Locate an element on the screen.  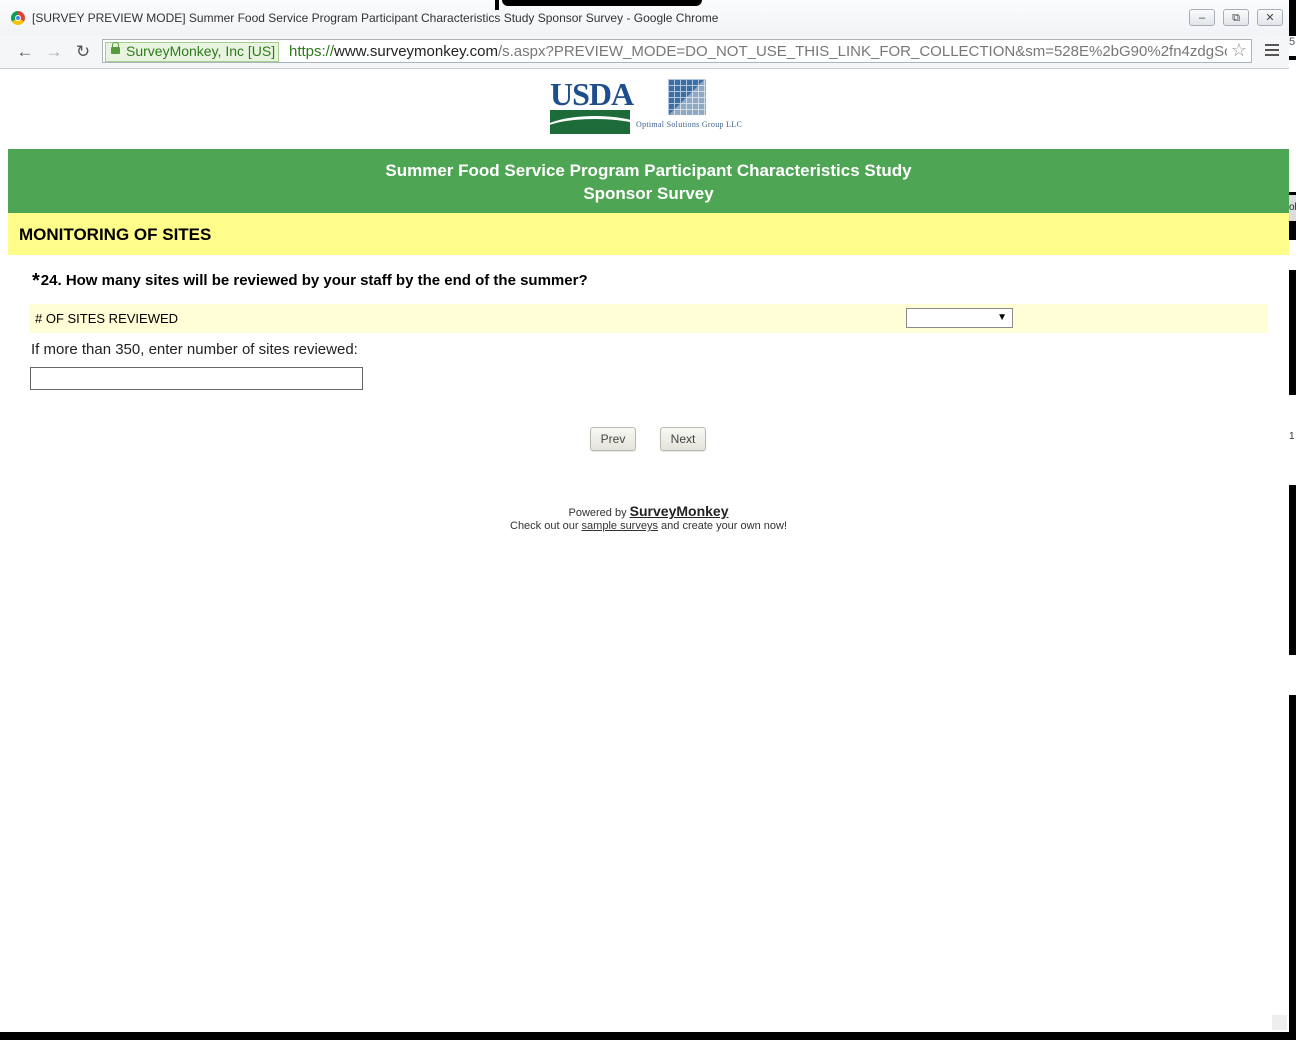
footer-create-text: and create your own now! is located at coordinates (724, 526).